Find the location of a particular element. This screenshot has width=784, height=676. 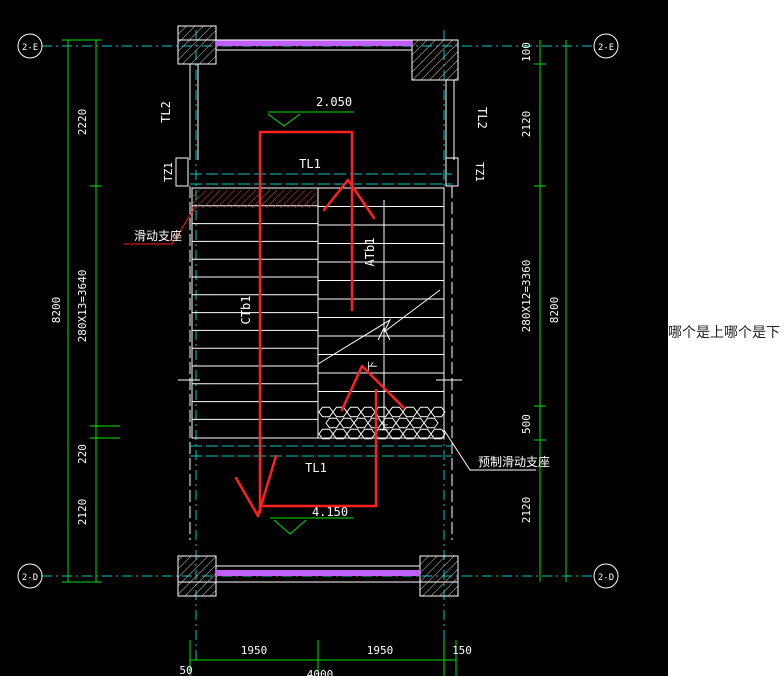

axis-label-top-left: 2-E is located at coordinates (30, 48).